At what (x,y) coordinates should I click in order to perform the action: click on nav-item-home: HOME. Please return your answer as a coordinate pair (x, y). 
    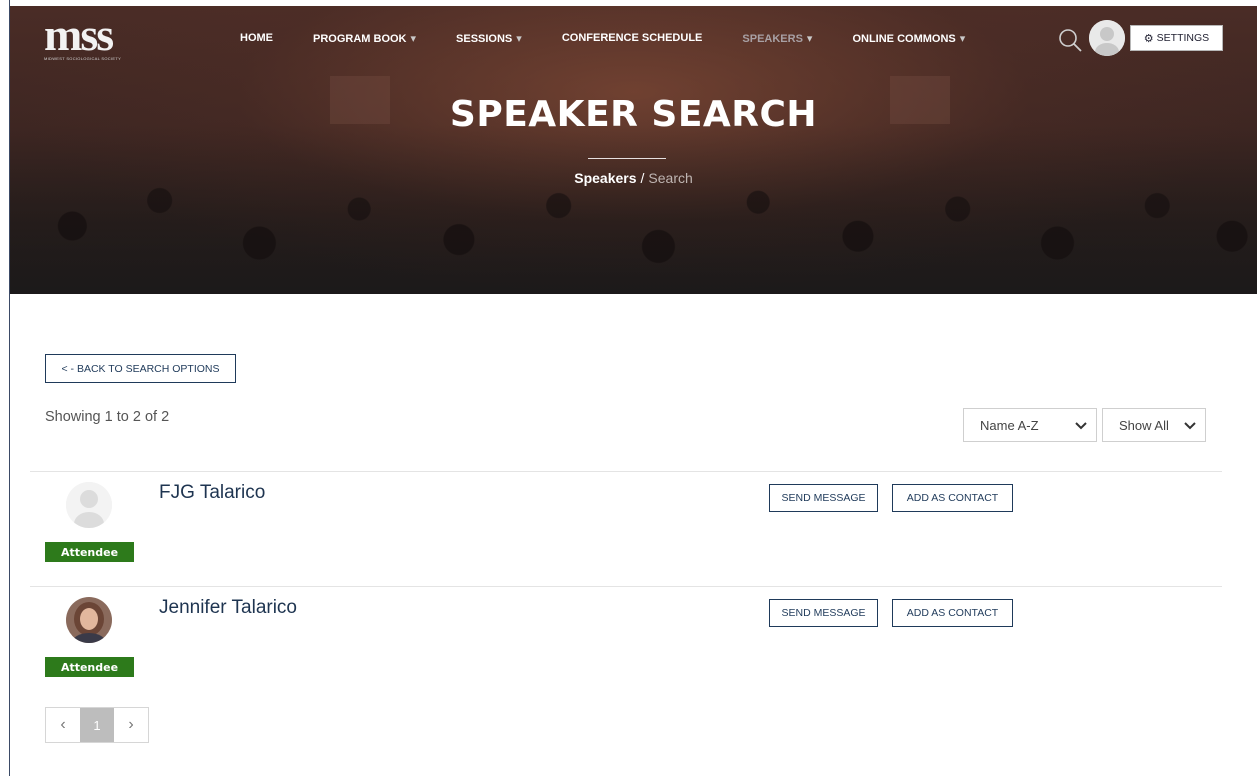
    Looking at the image, I should click on (256, 38).